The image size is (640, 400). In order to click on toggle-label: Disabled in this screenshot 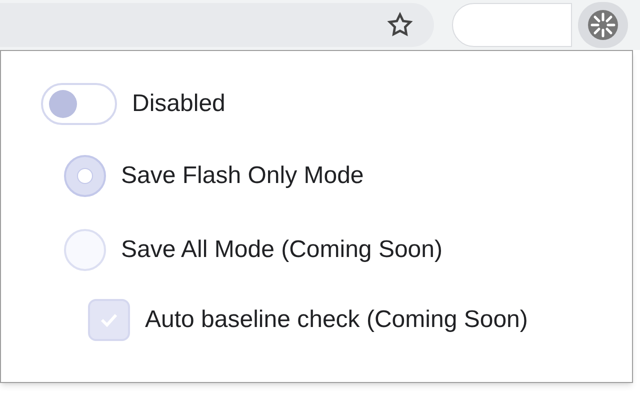, I will do `click(179, 104)`.